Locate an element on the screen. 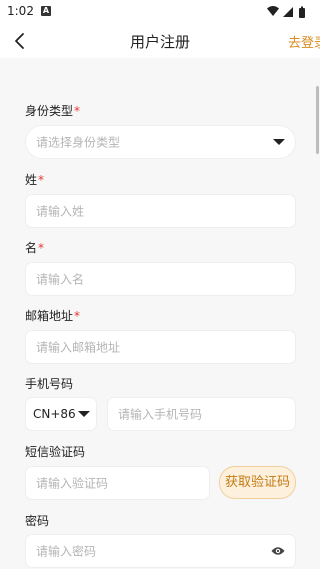  phone-placeholder: 请输入手机号码 is located at coordinates (160, 414).